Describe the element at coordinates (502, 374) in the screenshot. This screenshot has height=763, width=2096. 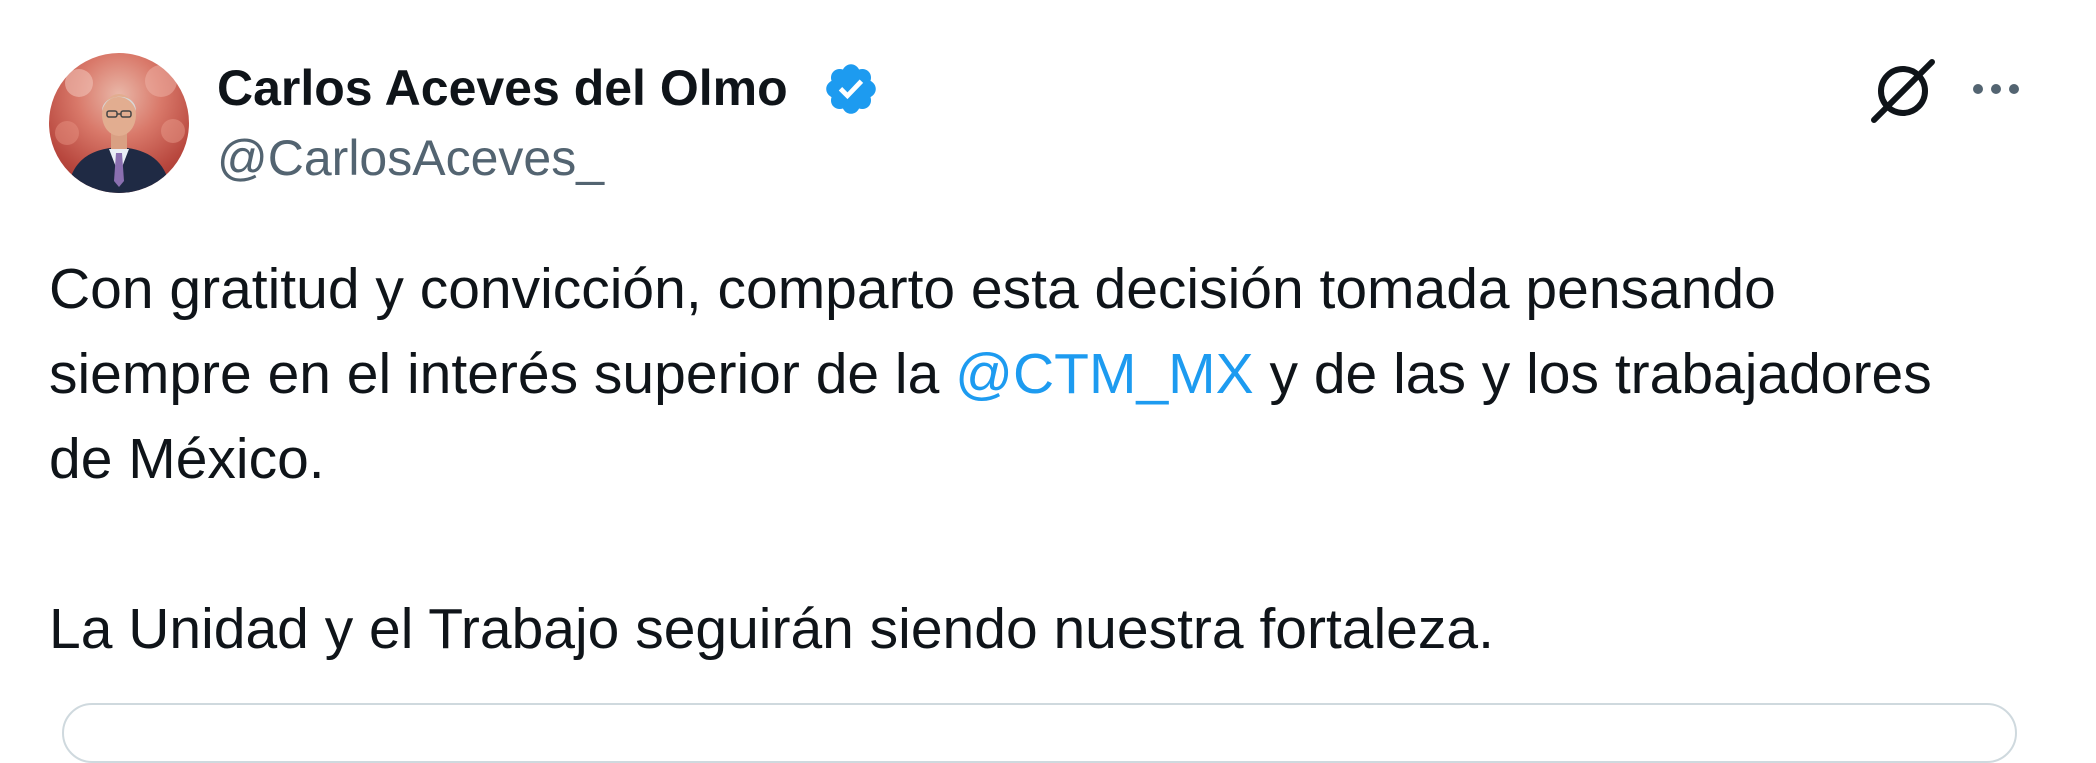
I see `tweet-text-segment: siempre en el interés superior de la` at that location.